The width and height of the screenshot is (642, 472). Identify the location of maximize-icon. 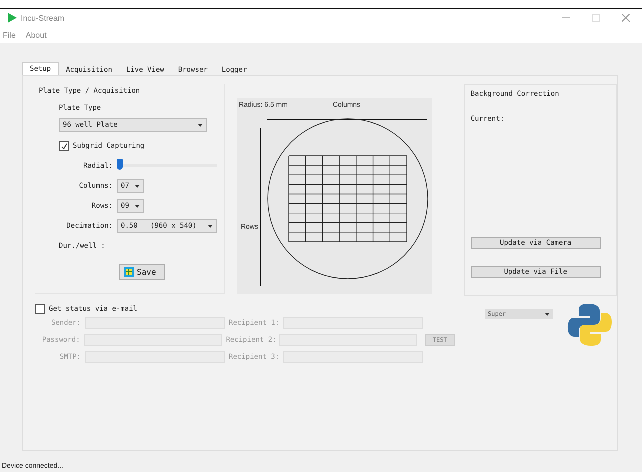
(596, 18).